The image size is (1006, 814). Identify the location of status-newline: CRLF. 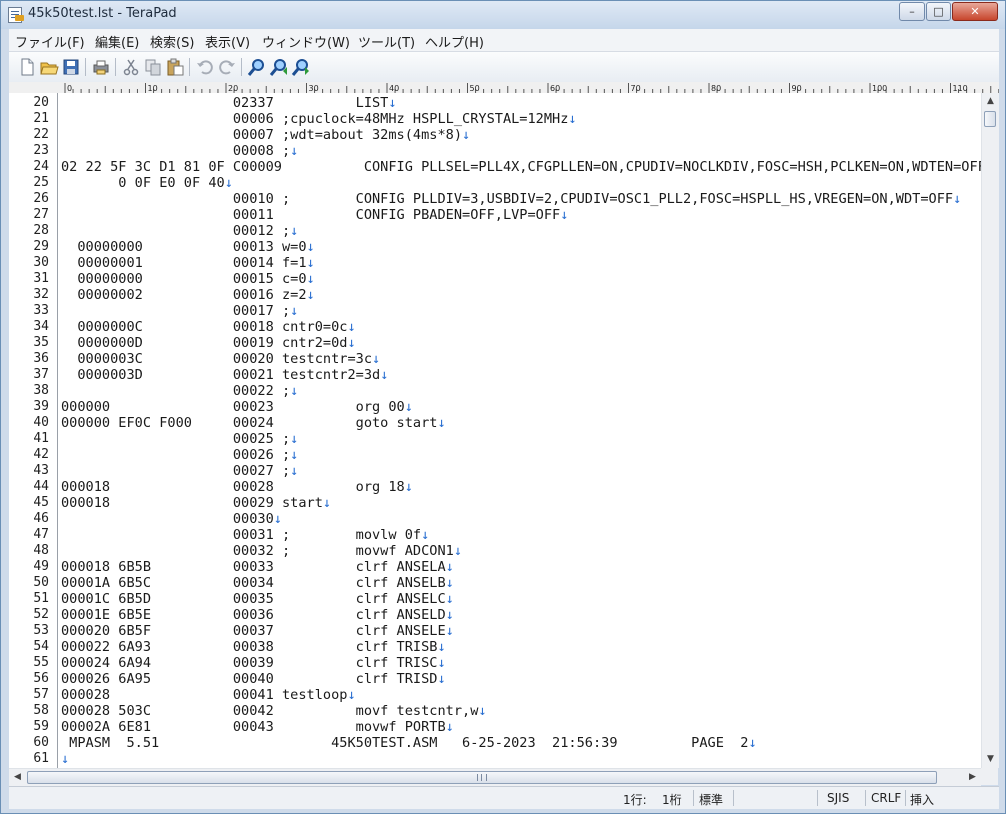
(886, 798).